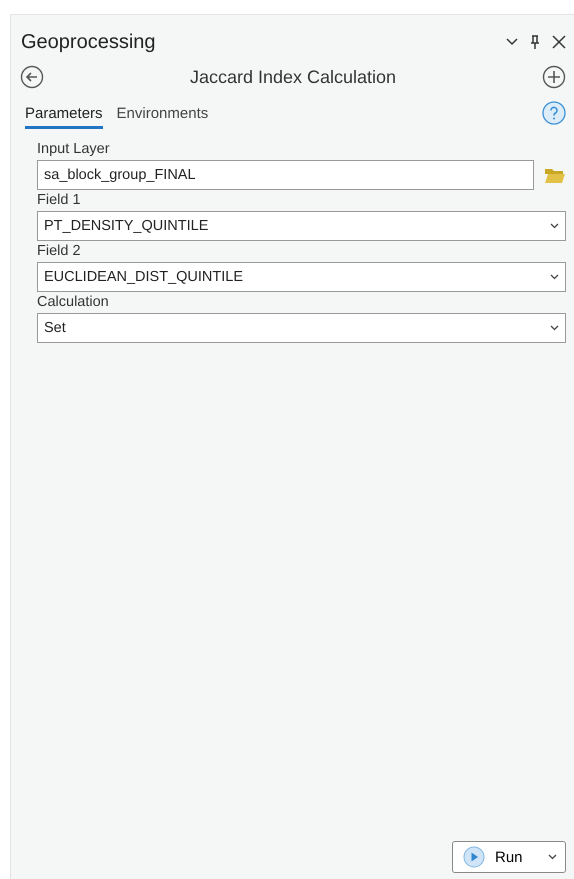 The width and height of the screenshot is (574, 879). What do you see at coordinates (293, 77) in the screenshot?
I see `tool-title: Jaccard Index Calculation` at bounding box center [293, 77].